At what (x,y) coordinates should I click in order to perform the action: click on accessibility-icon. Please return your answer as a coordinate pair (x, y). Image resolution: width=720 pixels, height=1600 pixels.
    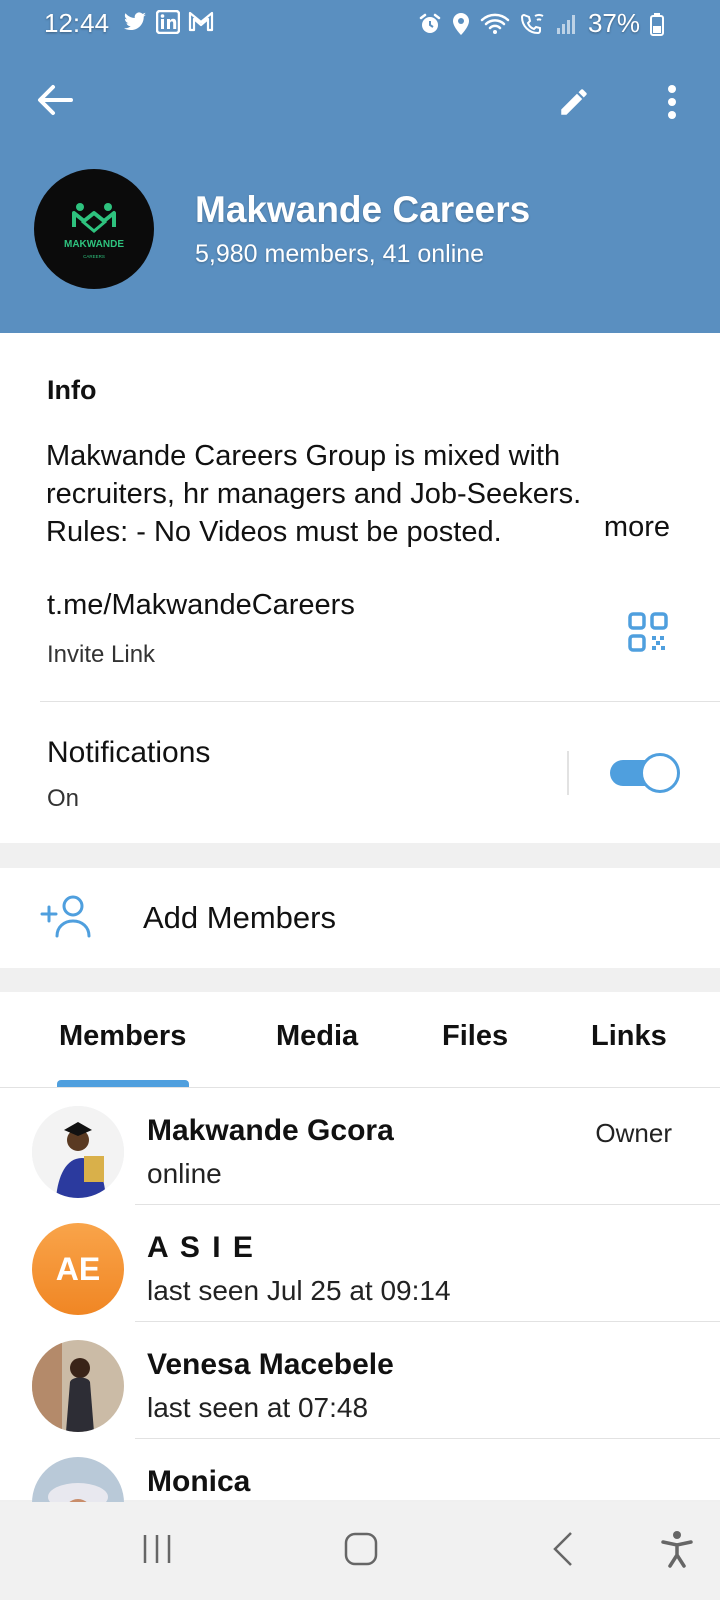
    Looking at the image, I should click on (677, 1549).